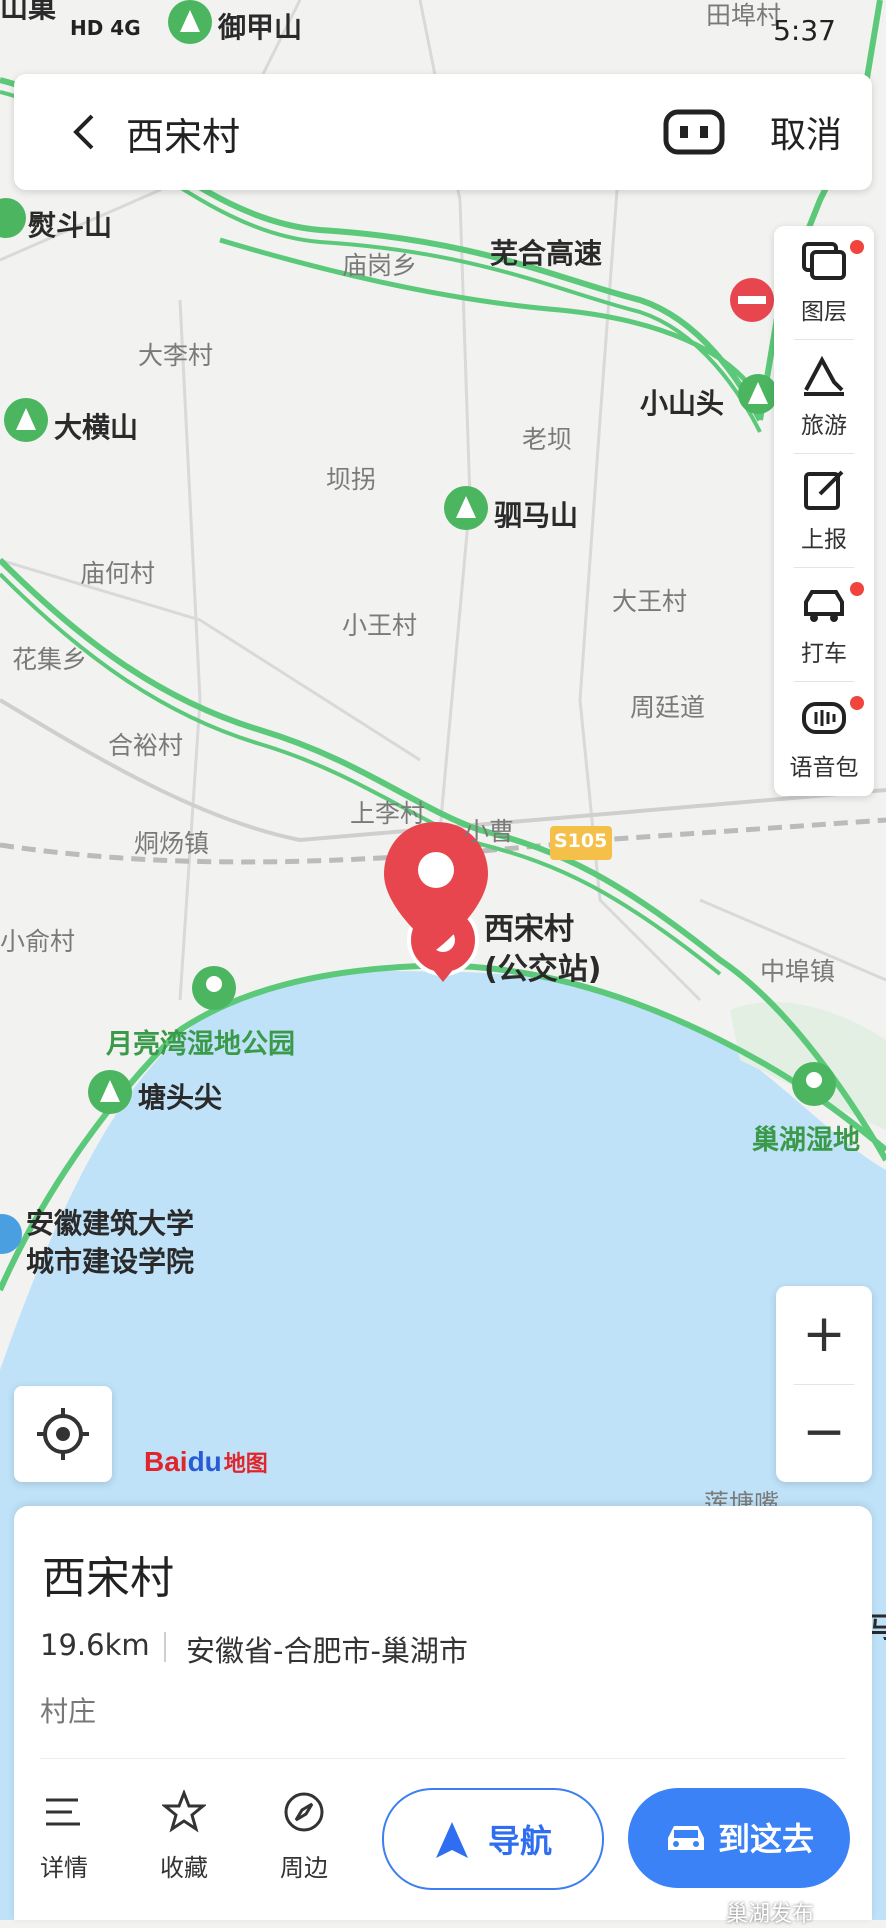 Image resolution: width=886 pixels, height=1928 pixels. I want to click on navigate-button: 导航, so click(493, 1839).